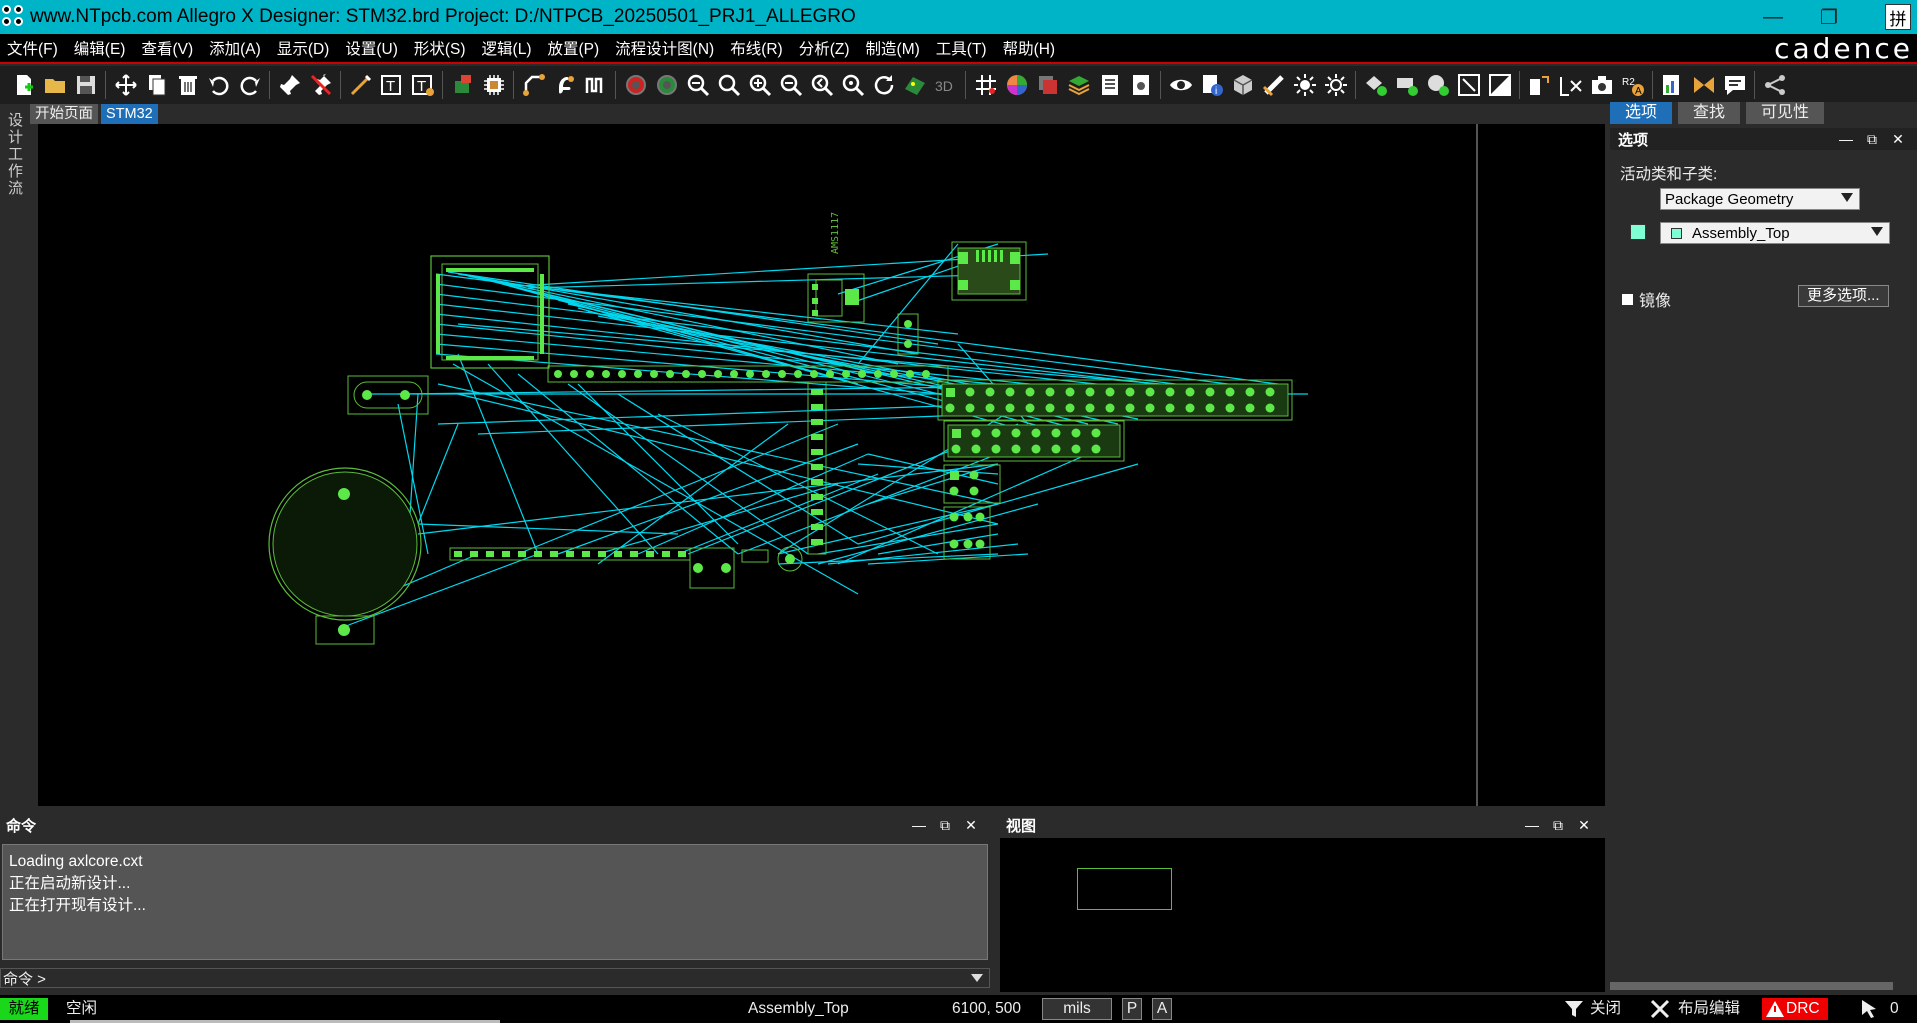 The width and height of the screenshot is (1917, 1023). Describe the element at coordinates (1274, 85) in the screenshot. I see `highlight-icon` at that location.